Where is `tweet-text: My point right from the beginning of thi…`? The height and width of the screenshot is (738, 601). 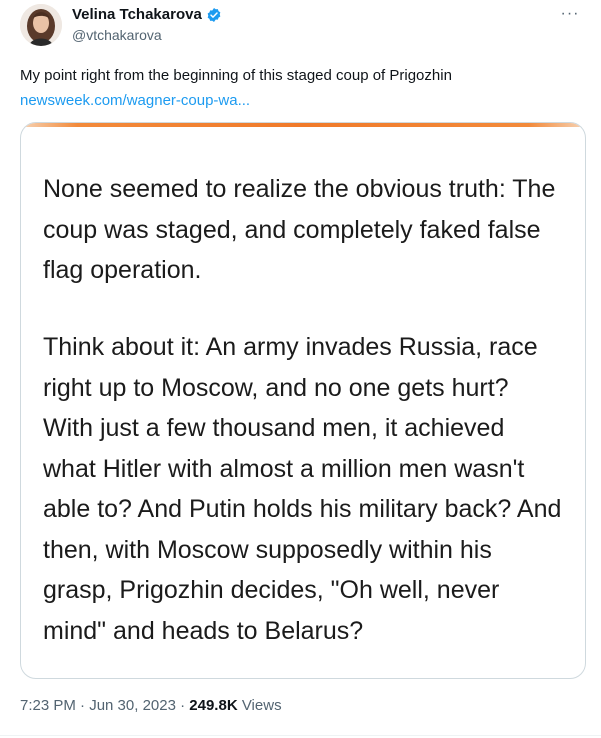
tweet-text: My point right from the beginning of thi… is located at coordinates (236, 75).